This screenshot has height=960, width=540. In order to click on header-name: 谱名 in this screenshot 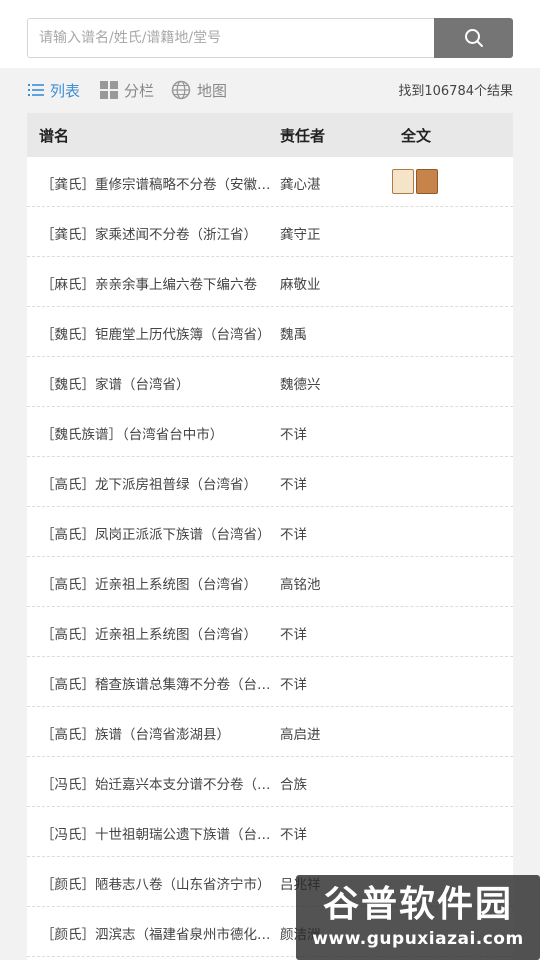, I will do `click(54, 136)`.